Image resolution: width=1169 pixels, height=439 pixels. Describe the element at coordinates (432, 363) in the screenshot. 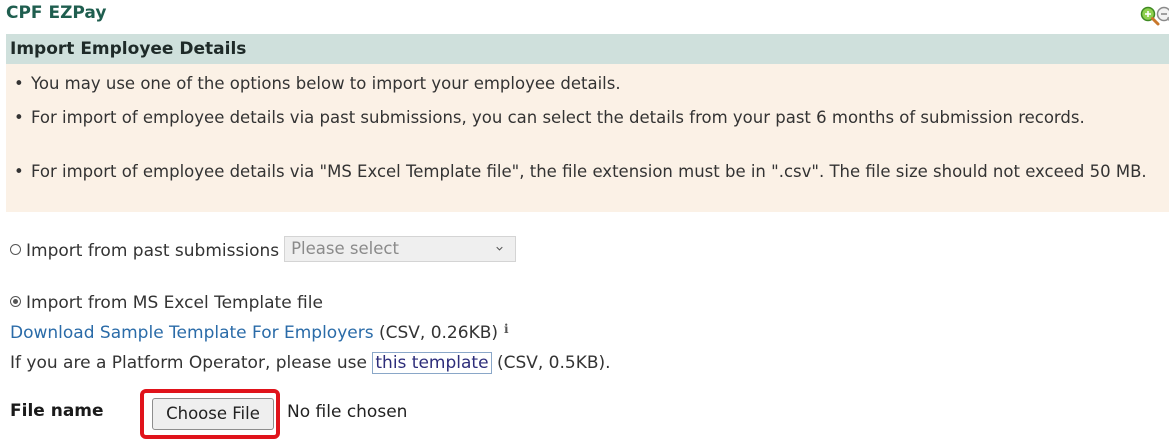

I see `platform-template-link: this template` at that location.